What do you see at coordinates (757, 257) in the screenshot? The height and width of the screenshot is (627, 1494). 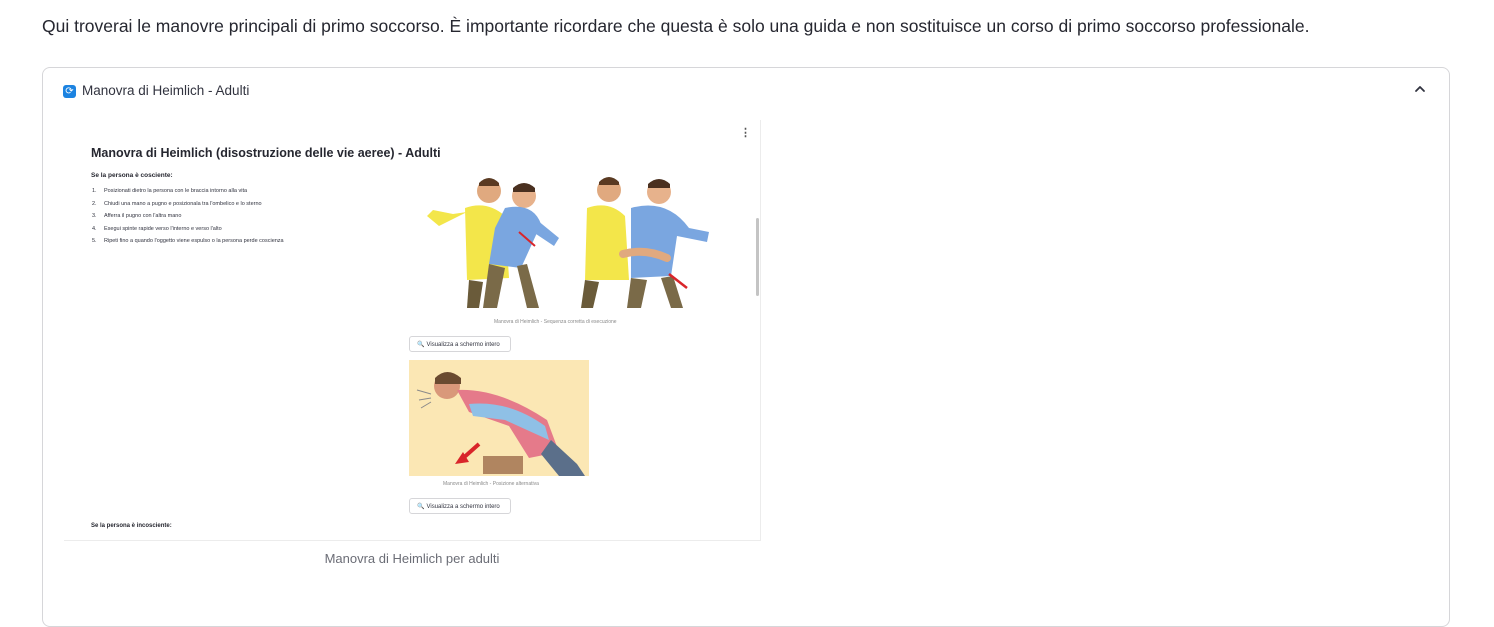 I see `frame-scrollbar` at bounding box center [757, 257].